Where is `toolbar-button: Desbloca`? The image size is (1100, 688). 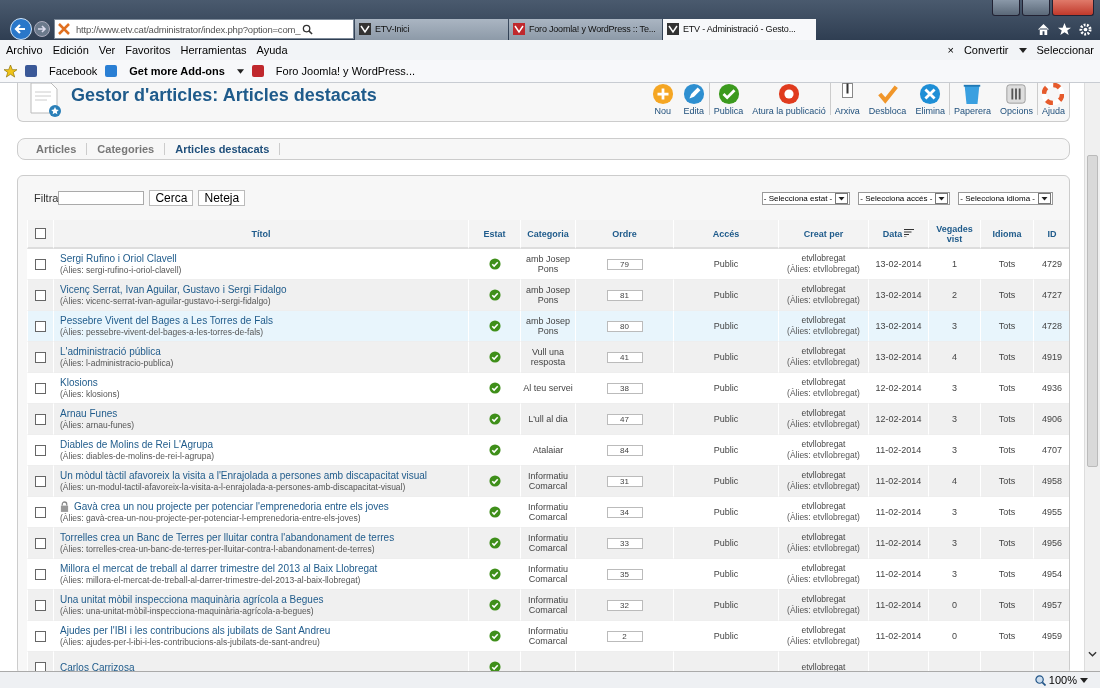 toolbar-button: Desbloca is located at coordinates (887, 99).